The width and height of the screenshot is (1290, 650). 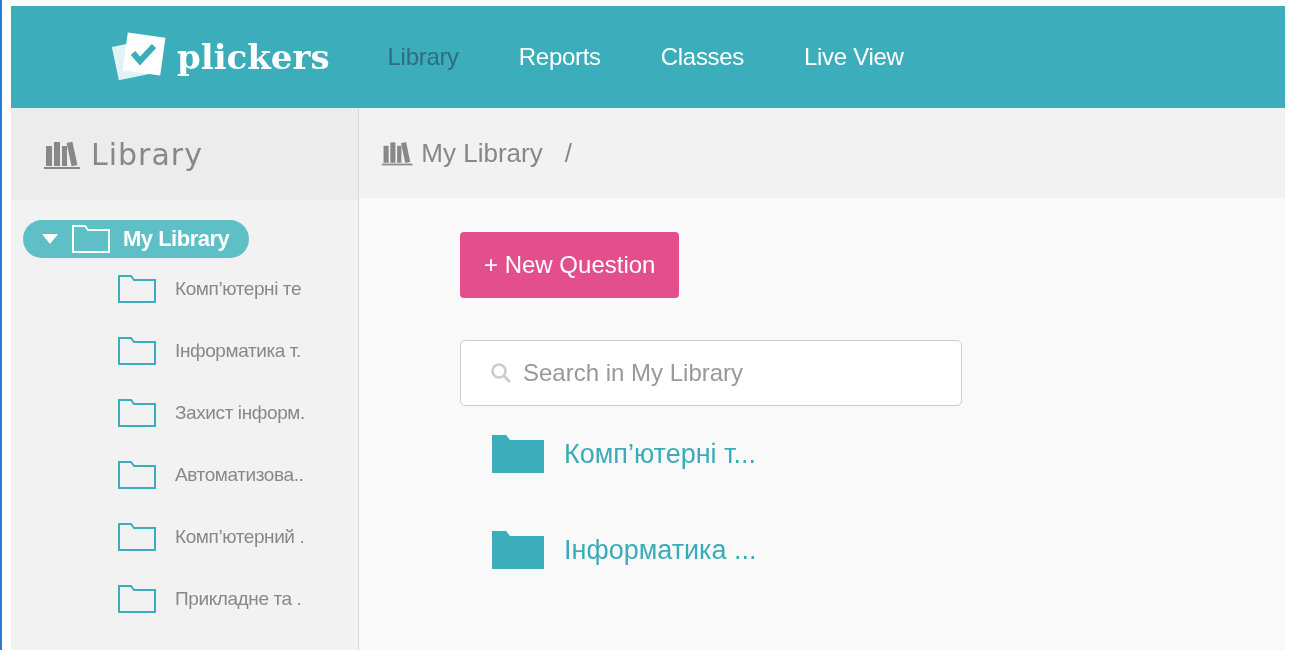 What do you see at coordinates (237, 475) in the screenshot?
I see `tree-item: Автоматизова..` at bounding box center [237, 475].